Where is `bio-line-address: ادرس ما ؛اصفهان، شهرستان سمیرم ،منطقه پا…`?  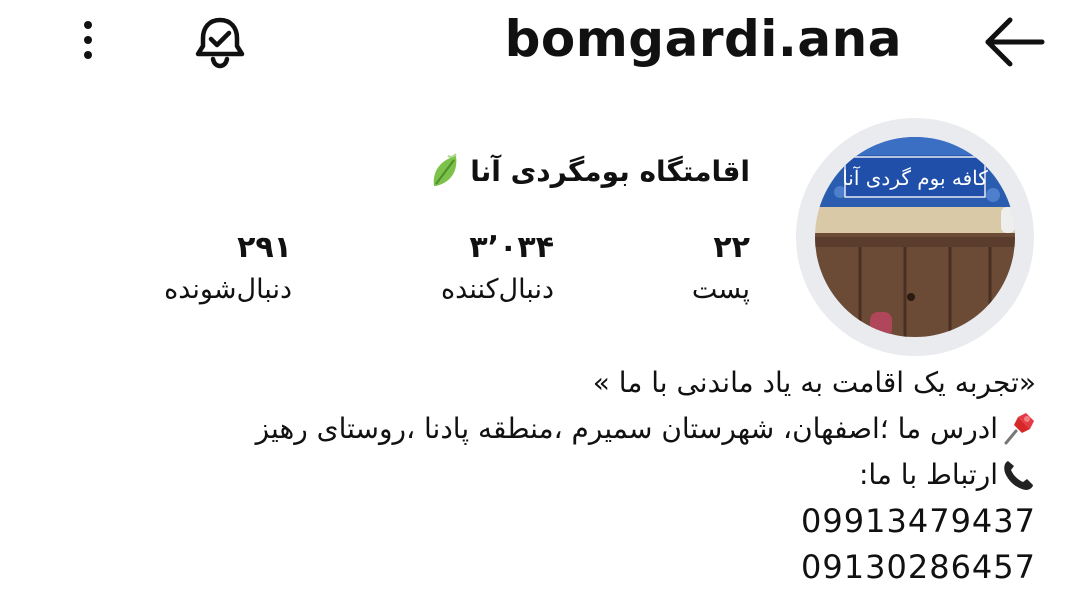
bio-line-address: ادرس ما ؛اصفهان، شهرستان سمیرم ،منطقه پا… is located at coordinates (556, 429).